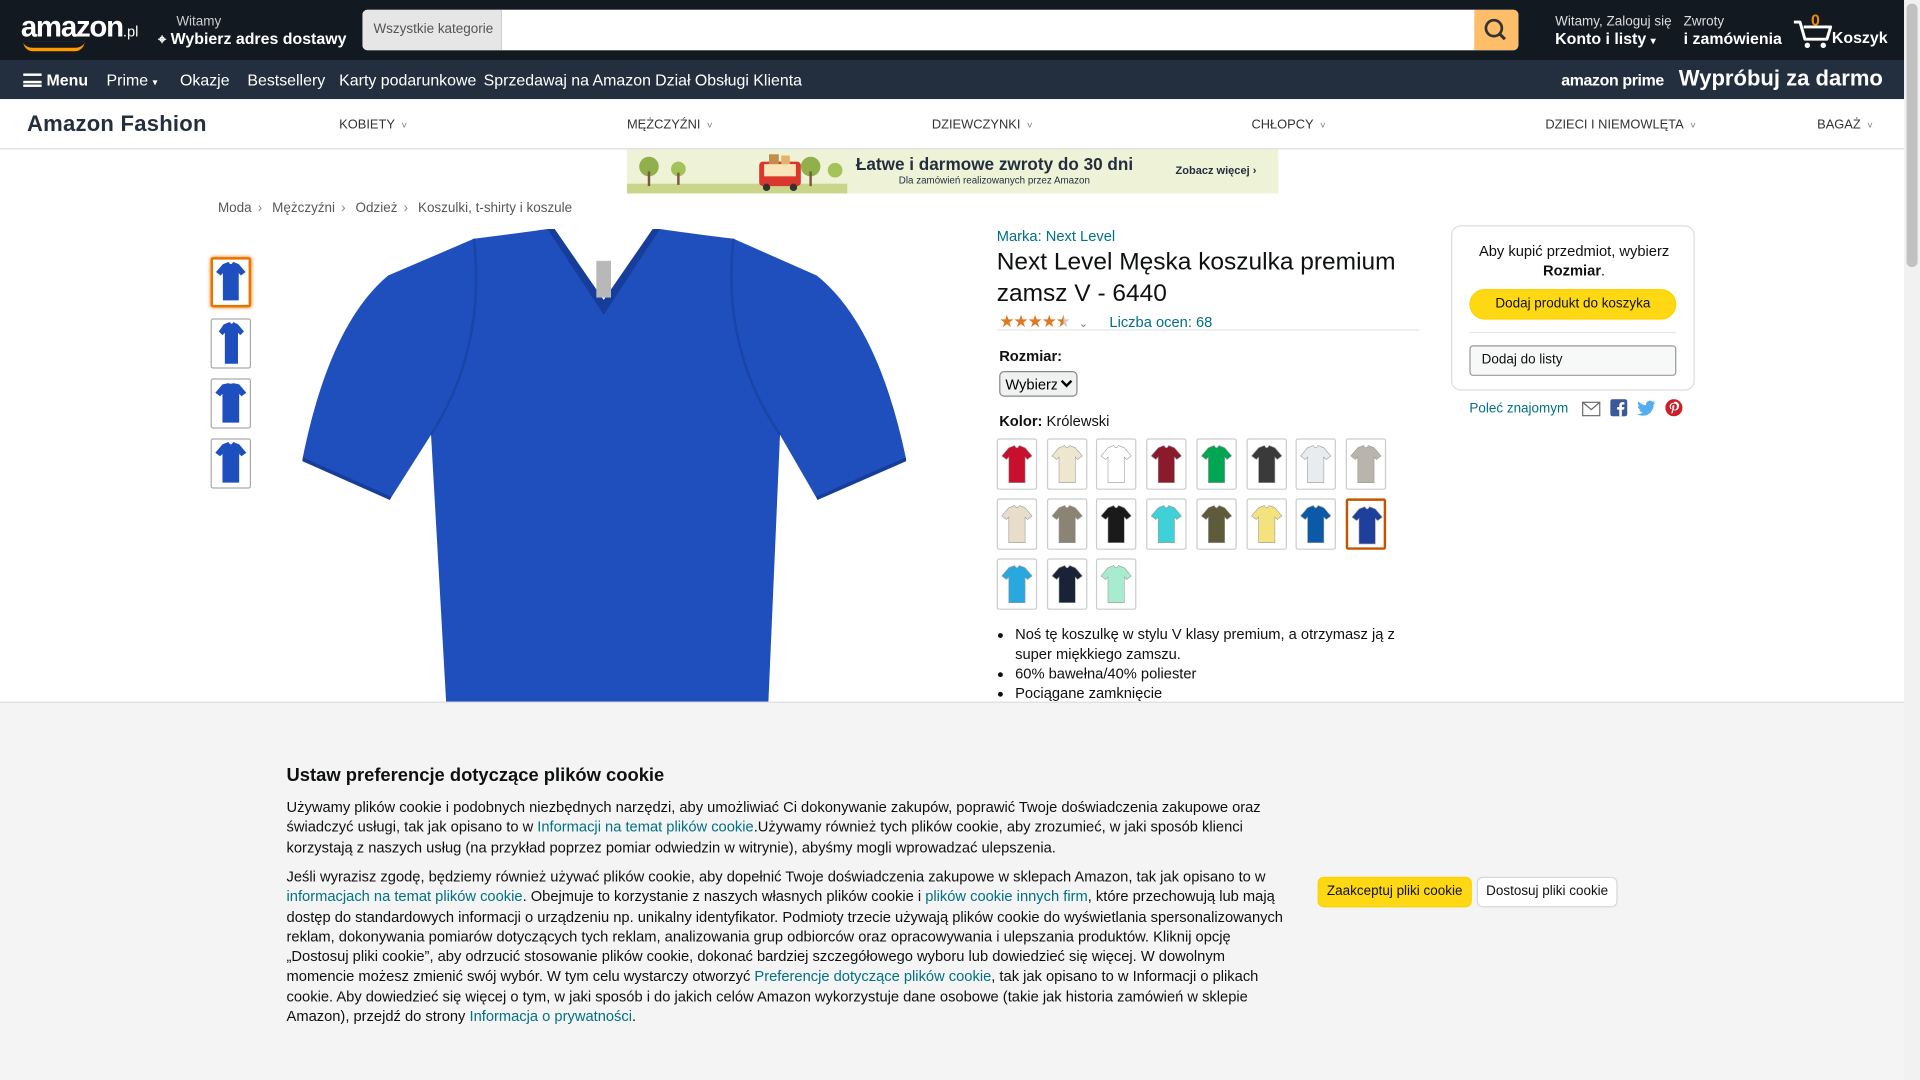 This screenshot has width=1920, height=1080. What do you see at coordinates (872, 976) in the screenshot?
I see `cookie-preferences-link: Preferencje dotyczące plików cookie` at bounding box center [872, 976].